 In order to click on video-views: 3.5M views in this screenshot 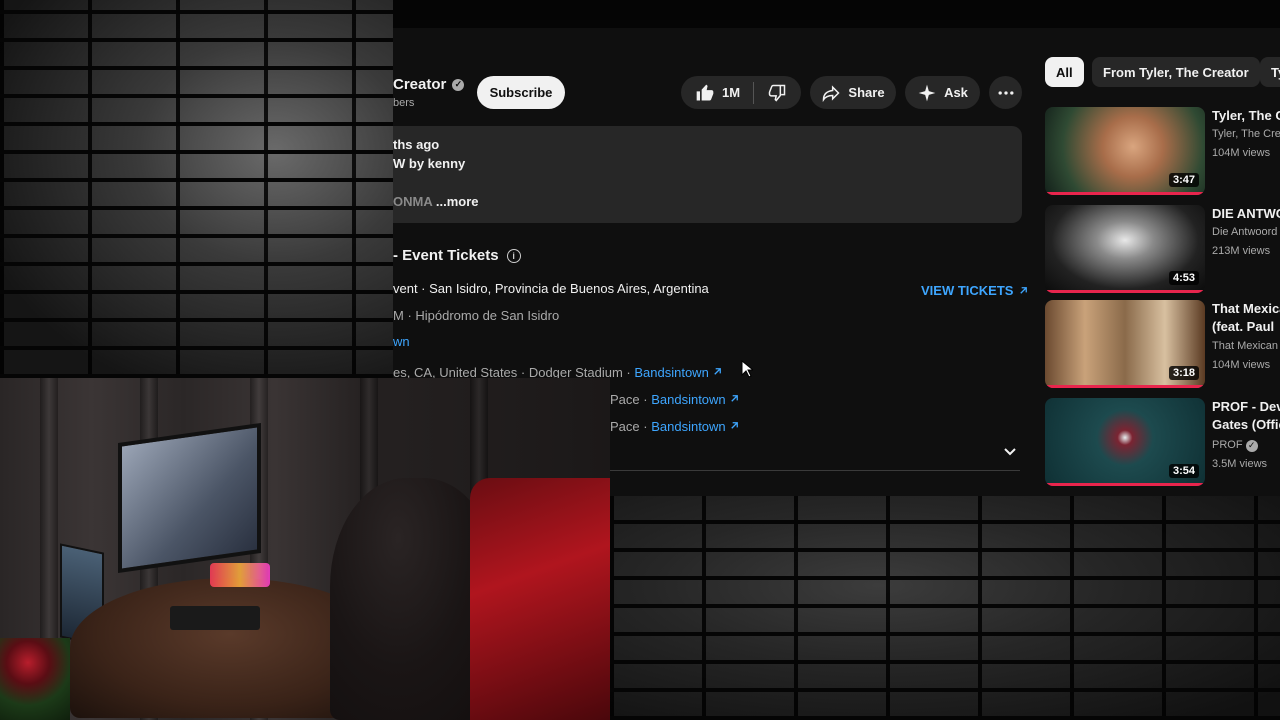, I will do `click(1240, 464)`.